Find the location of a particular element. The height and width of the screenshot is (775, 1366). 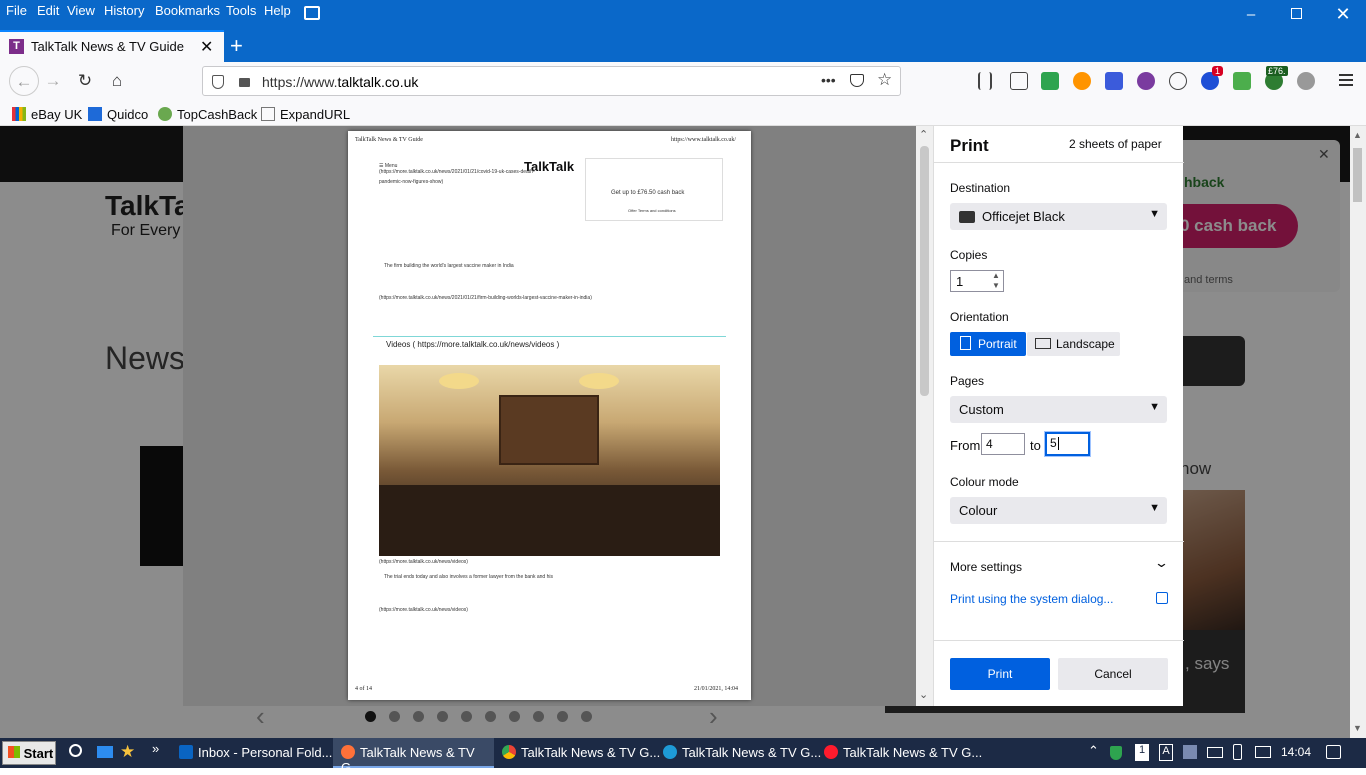

forward-icon: → is located at coordinates (53, 81).